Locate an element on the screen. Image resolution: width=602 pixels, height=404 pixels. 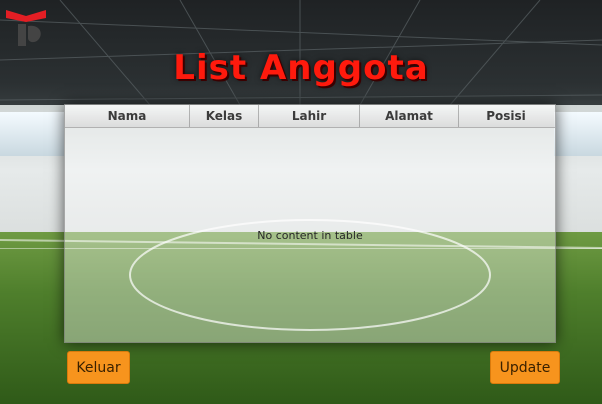
app-logo is located at coordinates (26, 28).